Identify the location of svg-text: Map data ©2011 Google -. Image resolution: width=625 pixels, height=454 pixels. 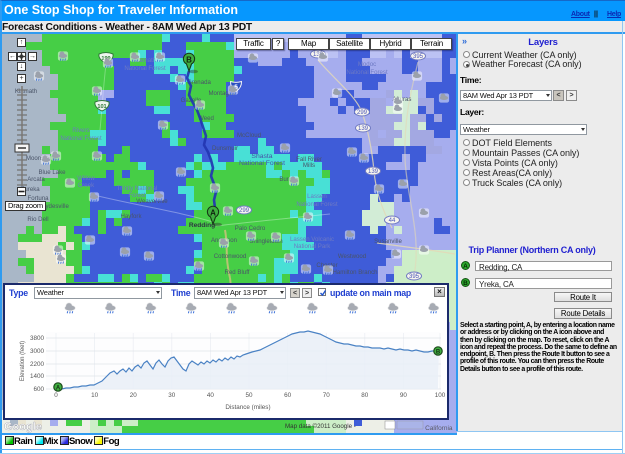
(320, 426).